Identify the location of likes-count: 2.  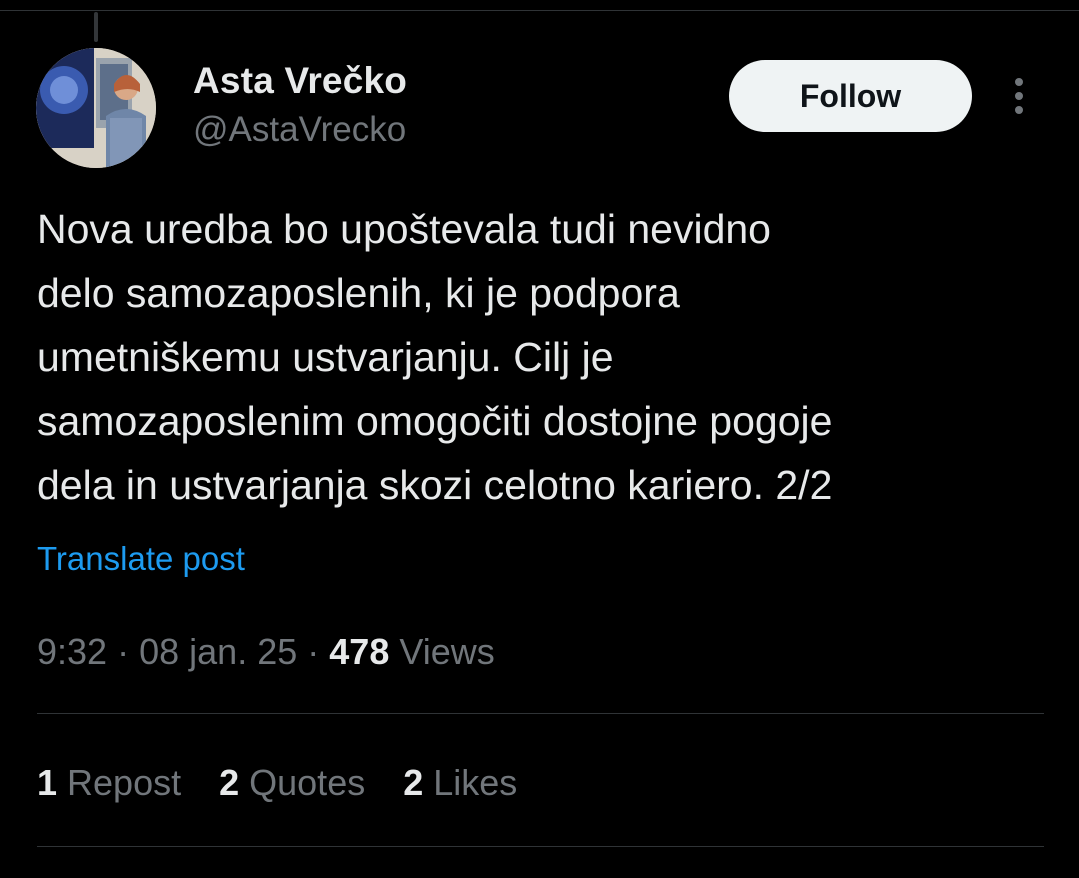
(413, 782).